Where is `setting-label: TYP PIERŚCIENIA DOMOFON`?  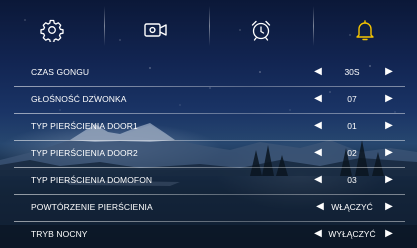
setting-label: TYP PIERŚCIENIA DOMOFON is located at coordinates (92, 180).